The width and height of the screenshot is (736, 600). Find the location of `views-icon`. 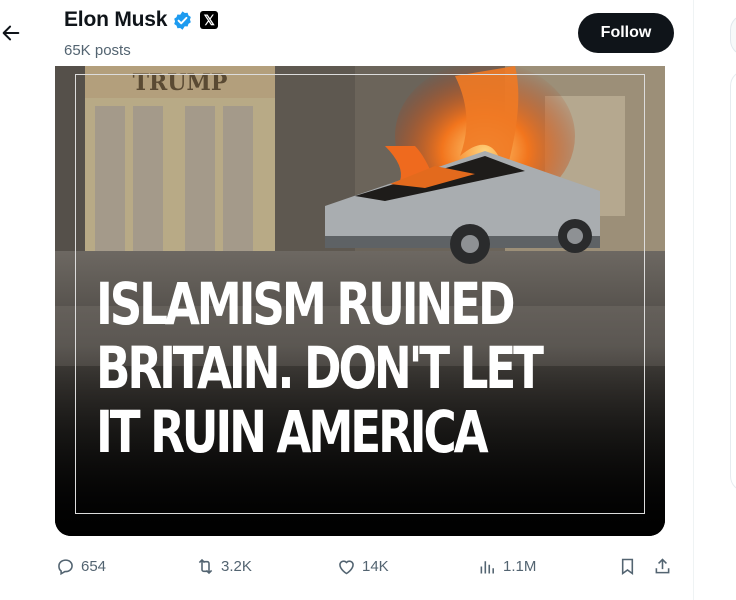

views-icon is located at coordinates (487, 566).